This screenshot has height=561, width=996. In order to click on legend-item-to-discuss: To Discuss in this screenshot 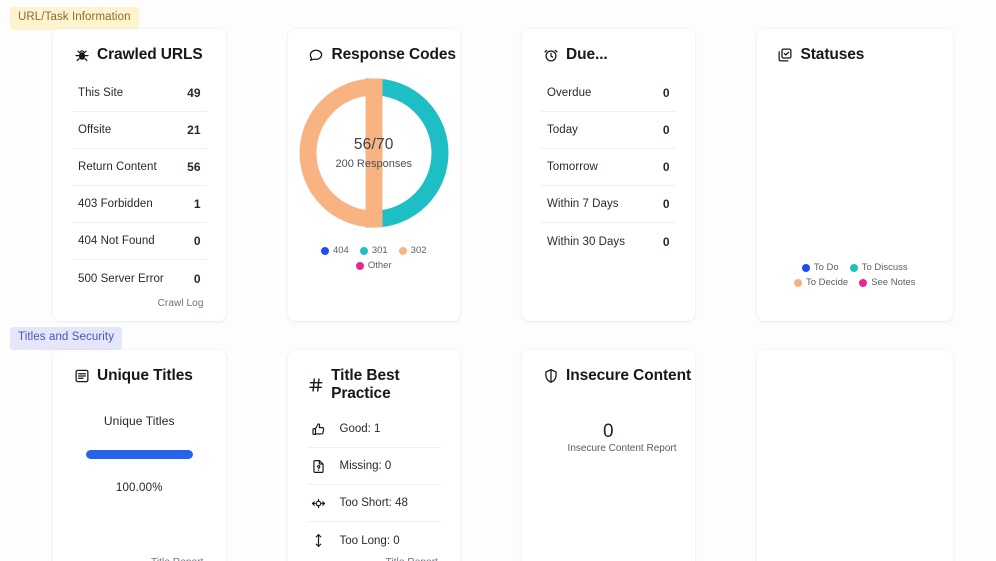, I will do `click(878, 267)`.